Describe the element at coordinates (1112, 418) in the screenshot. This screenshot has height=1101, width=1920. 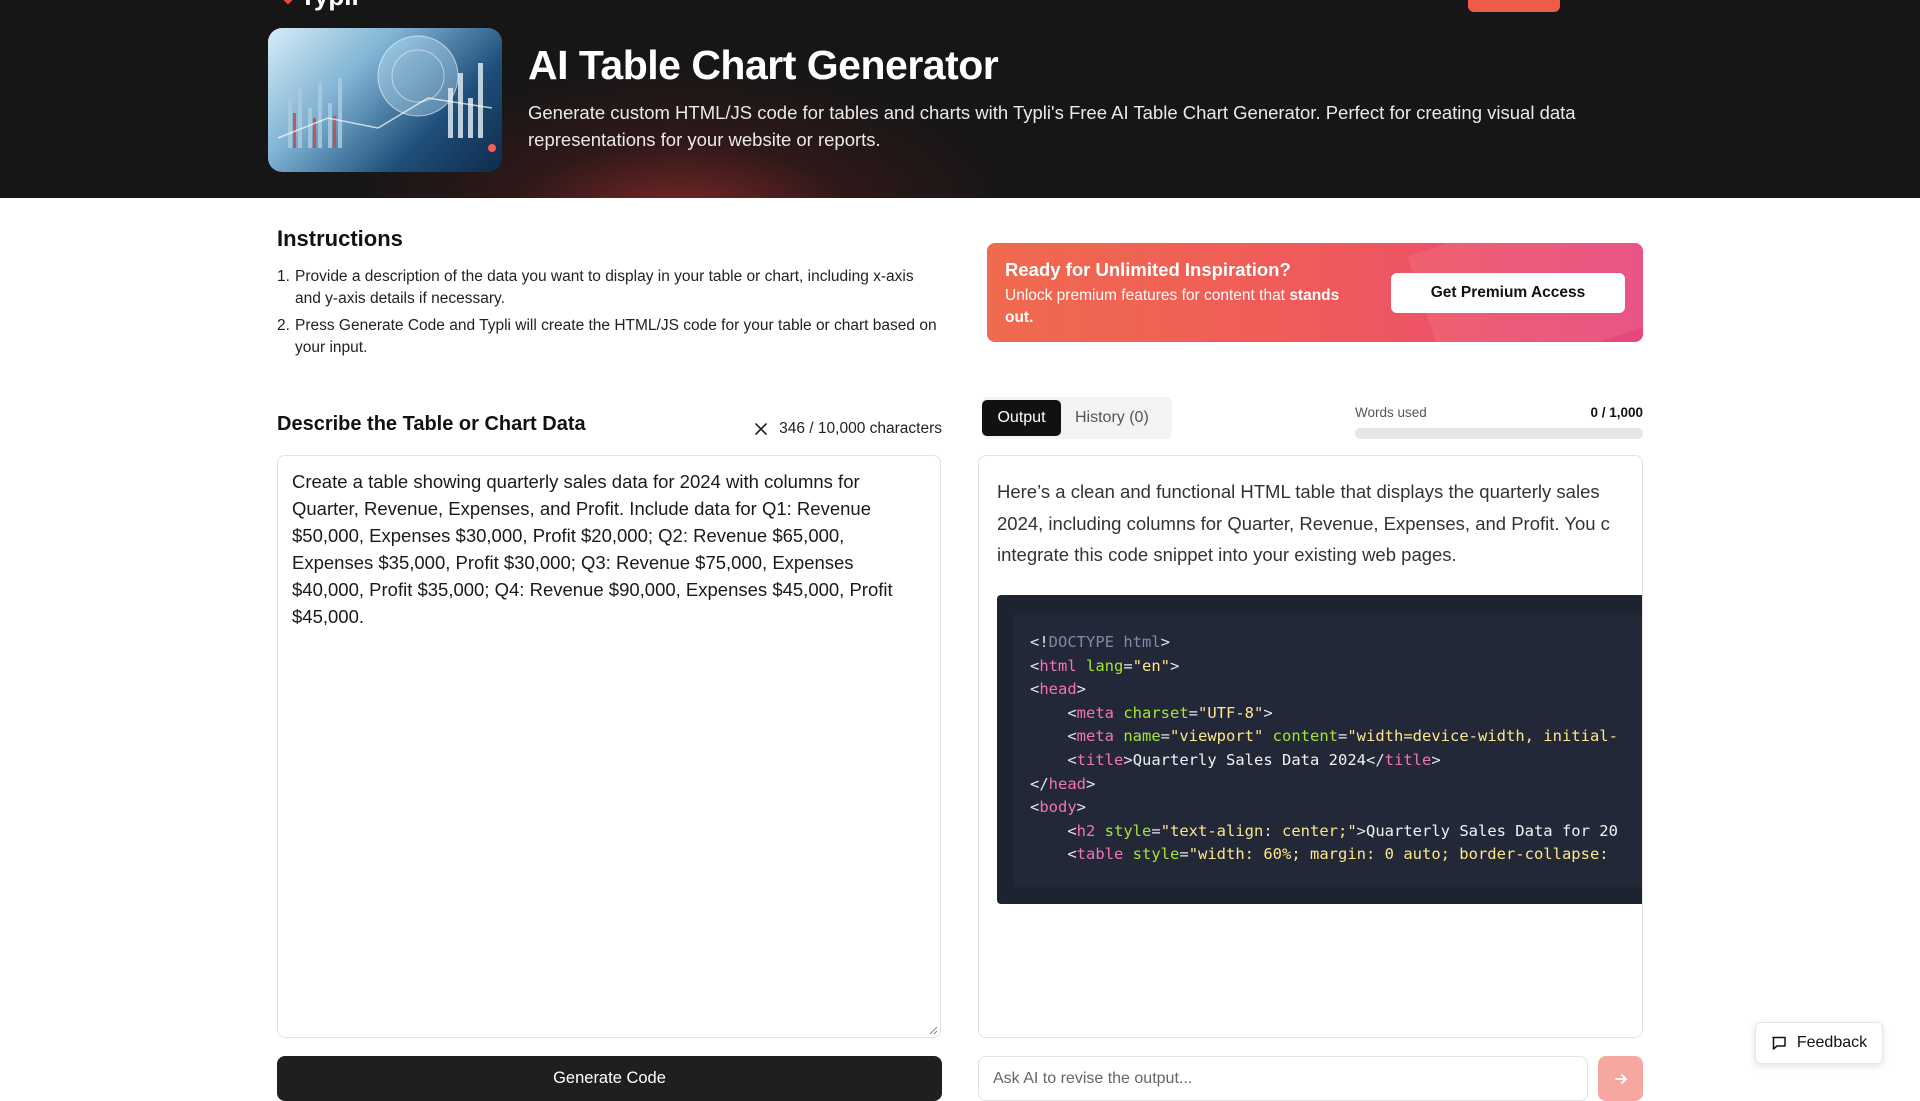
I see `tab-history: History (0)` at that location.